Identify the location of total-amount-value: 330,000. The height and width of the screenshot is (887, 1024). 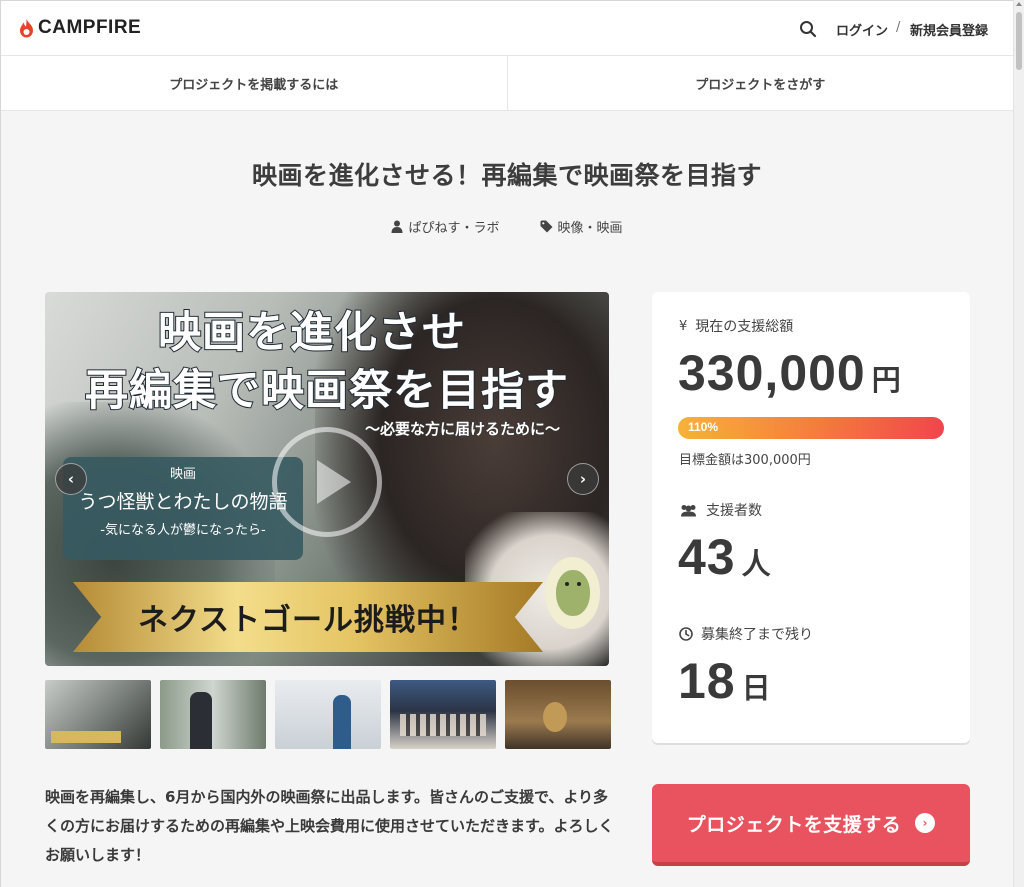
(772, 373).